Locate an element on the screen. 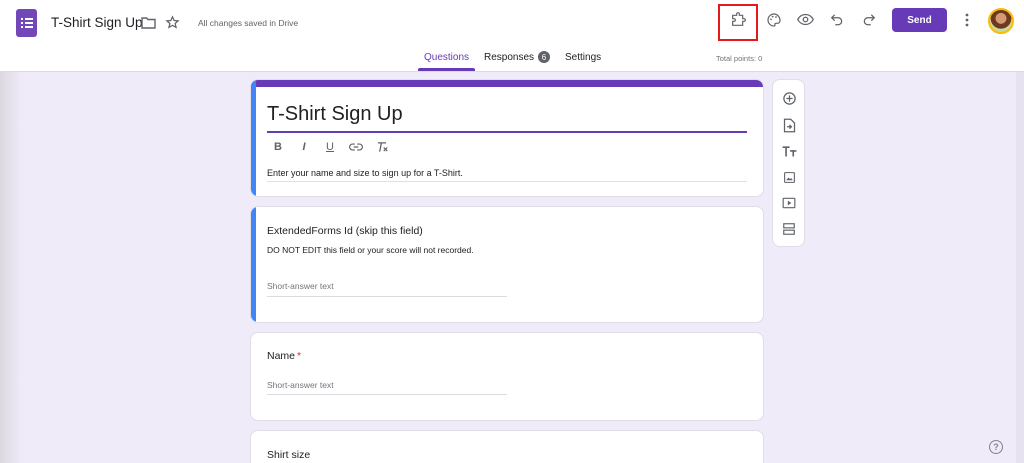  clear-format-icon is located at coordinates (382, 147).